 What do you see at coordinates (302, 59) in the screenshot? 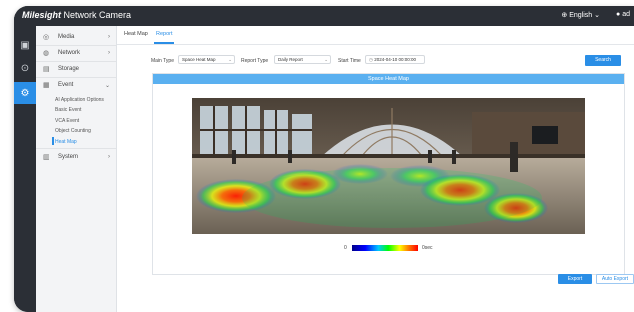
I see `report-type-select: Daily Report ⌄` at bounding box center [302, 59].